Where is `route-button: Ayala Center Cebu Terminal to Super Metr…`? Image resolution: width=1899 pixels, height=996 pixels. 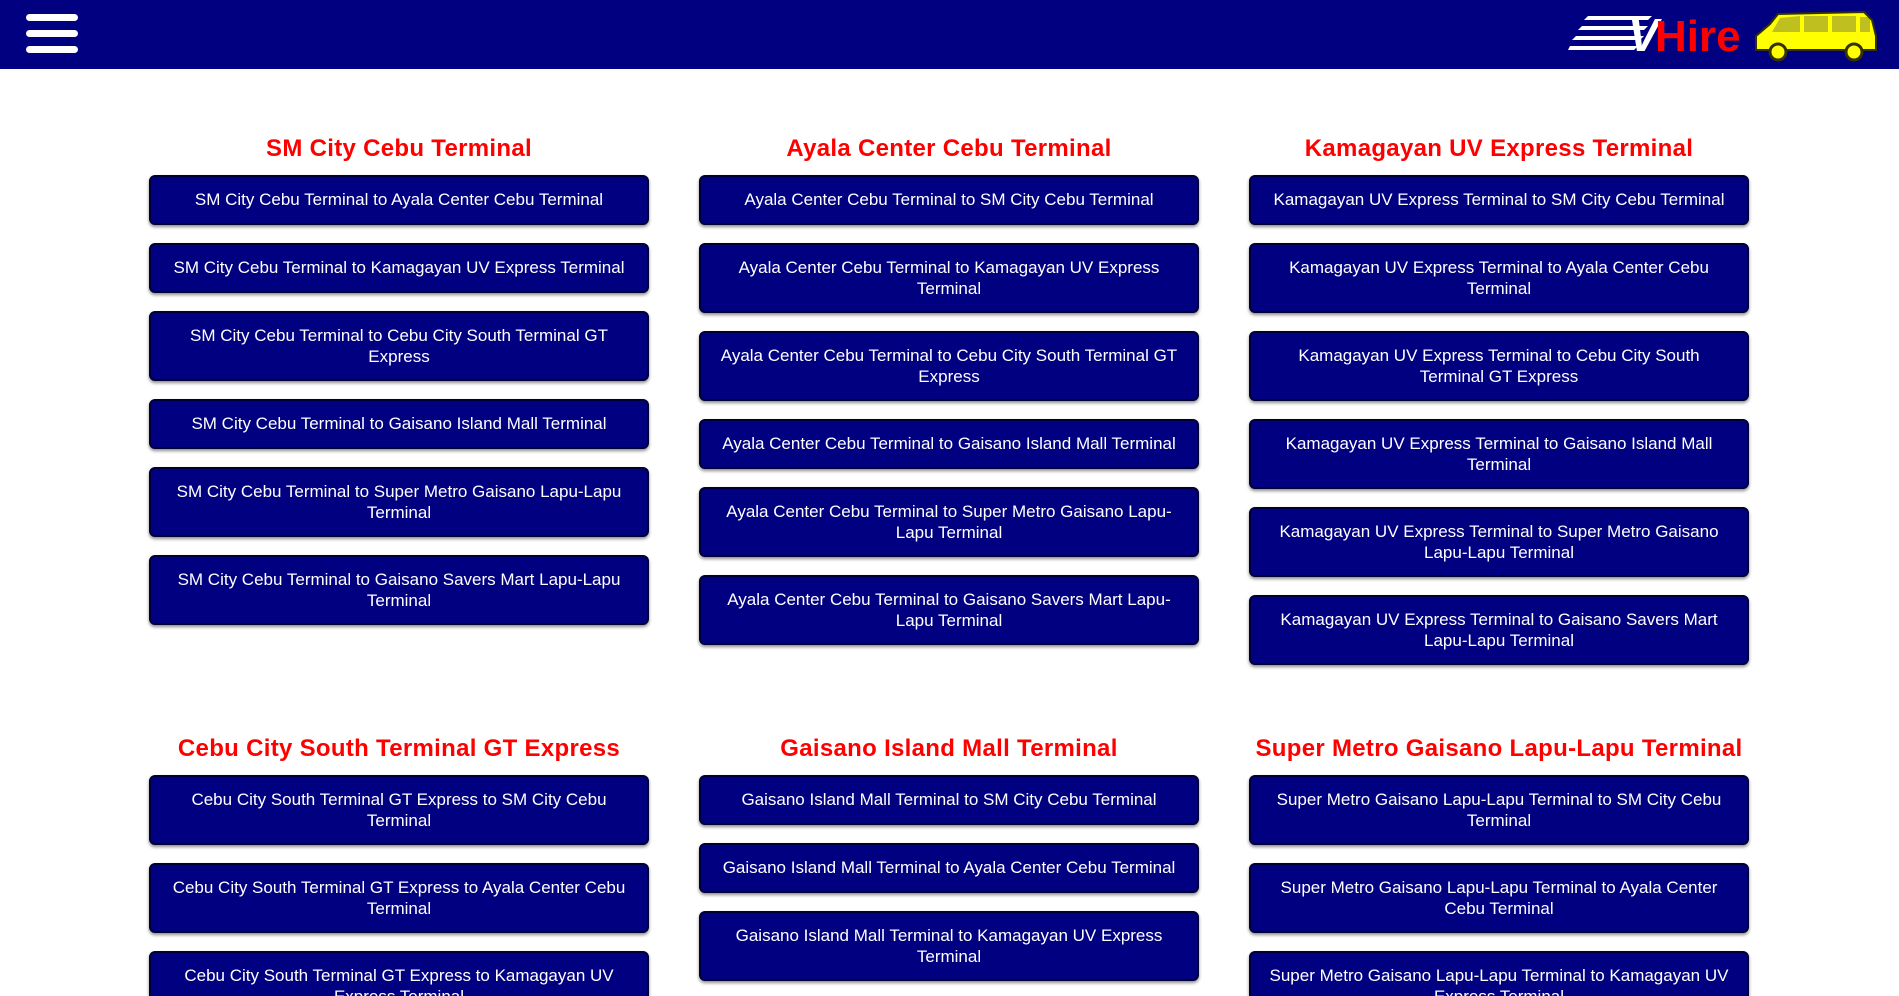 route-button: Ayala Center Cebu Terminal to Super Metr… is located at coordinates (949, 522).